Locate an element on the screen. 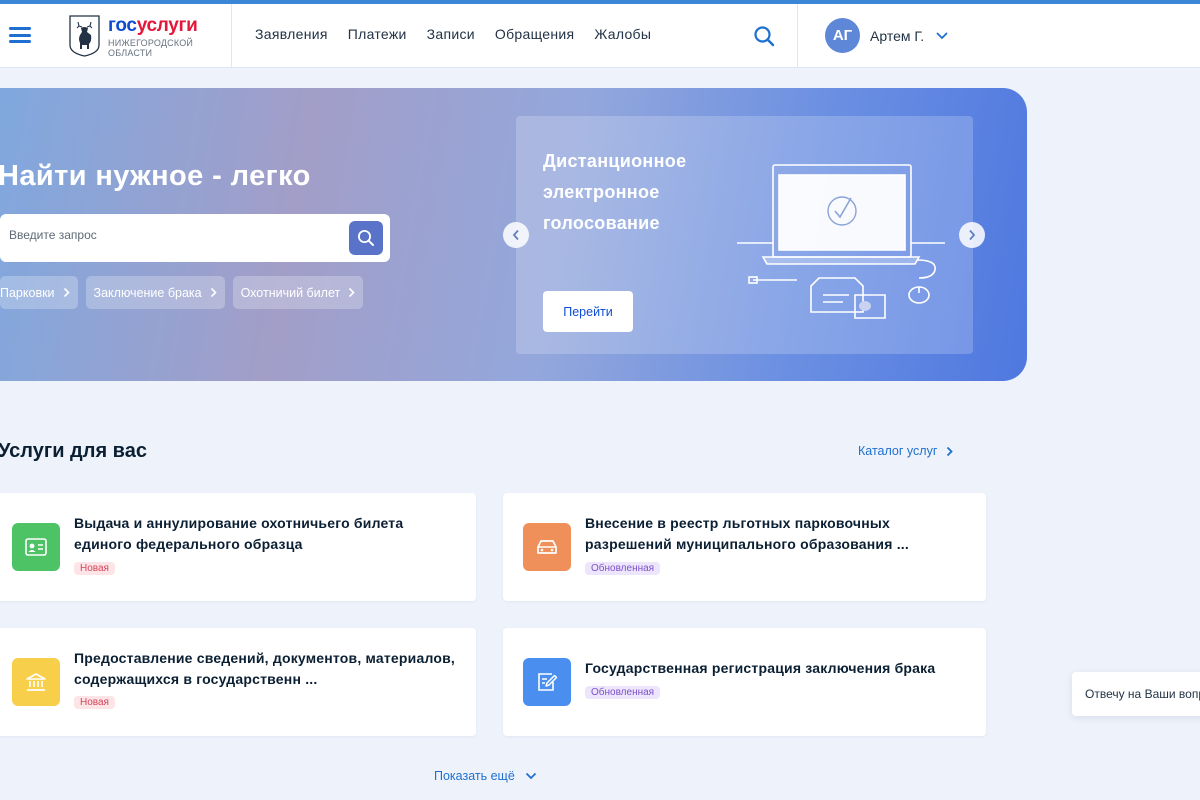  nav-complaints: Жалобы is located at coordinates (622, 34).